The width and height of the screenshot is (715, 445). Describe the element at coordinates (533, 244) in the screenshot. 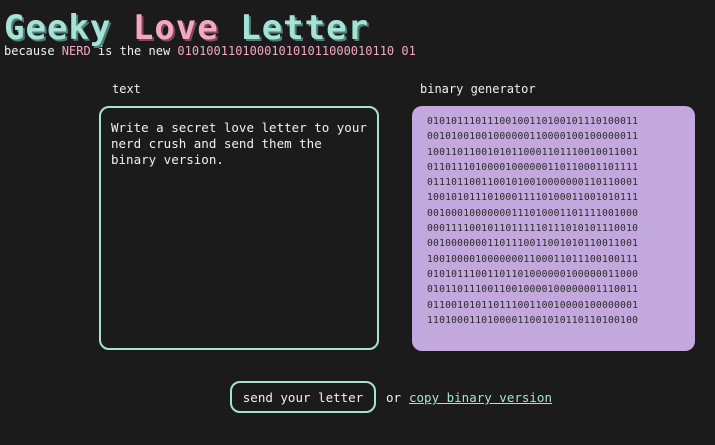

I see `binary-line: 00100000001101110011001010110011001` at that location.